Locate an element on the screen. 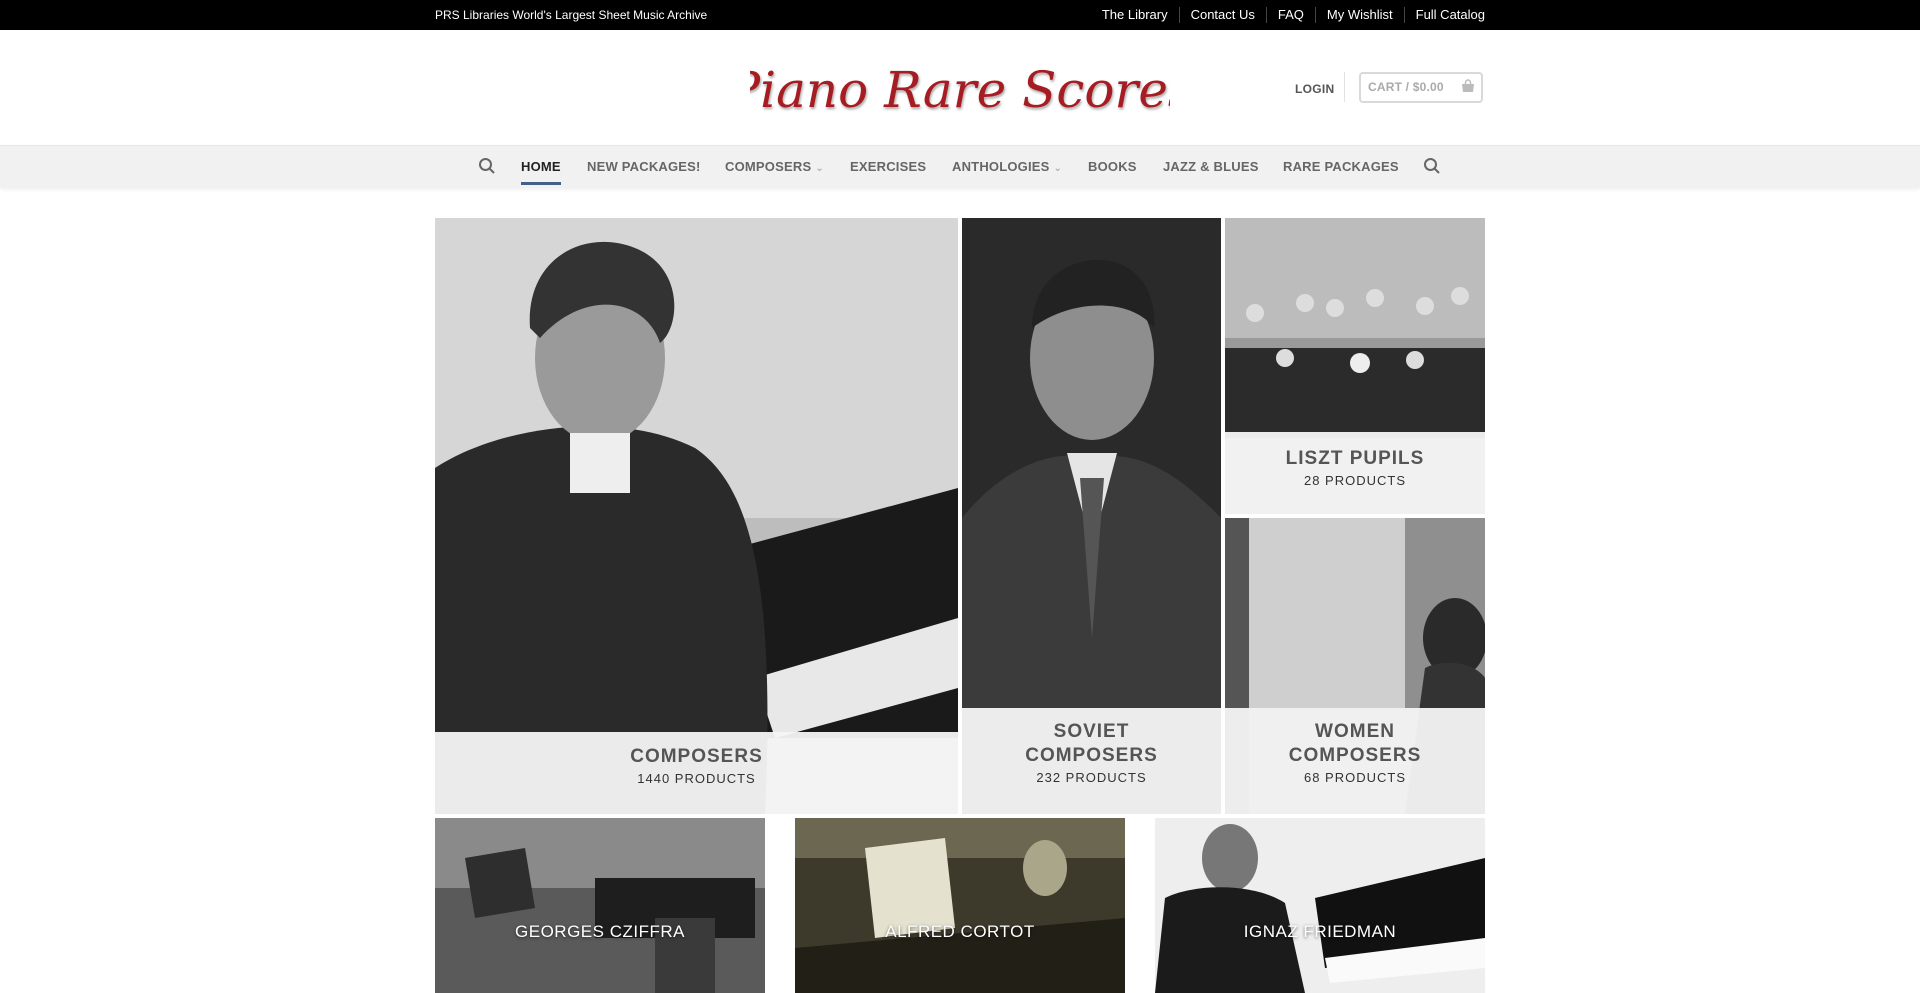 This screenshot has height=993, width=1920. top-link-contact: Contact Us is located at coordinates (1222, 15).